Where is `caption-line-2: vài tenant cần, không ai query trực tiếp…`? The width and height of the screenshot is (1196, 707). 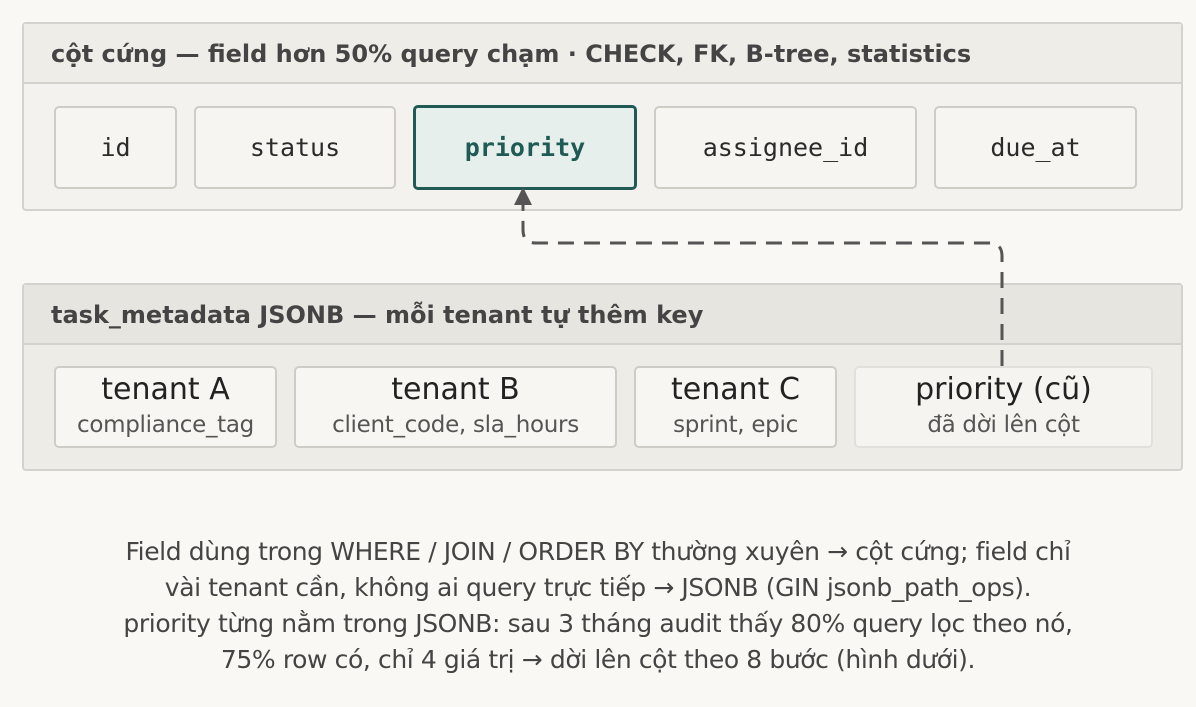 caption-line-2: vài tenant cần, không ai query trực tiếp… is located at coordinates (598, 587).